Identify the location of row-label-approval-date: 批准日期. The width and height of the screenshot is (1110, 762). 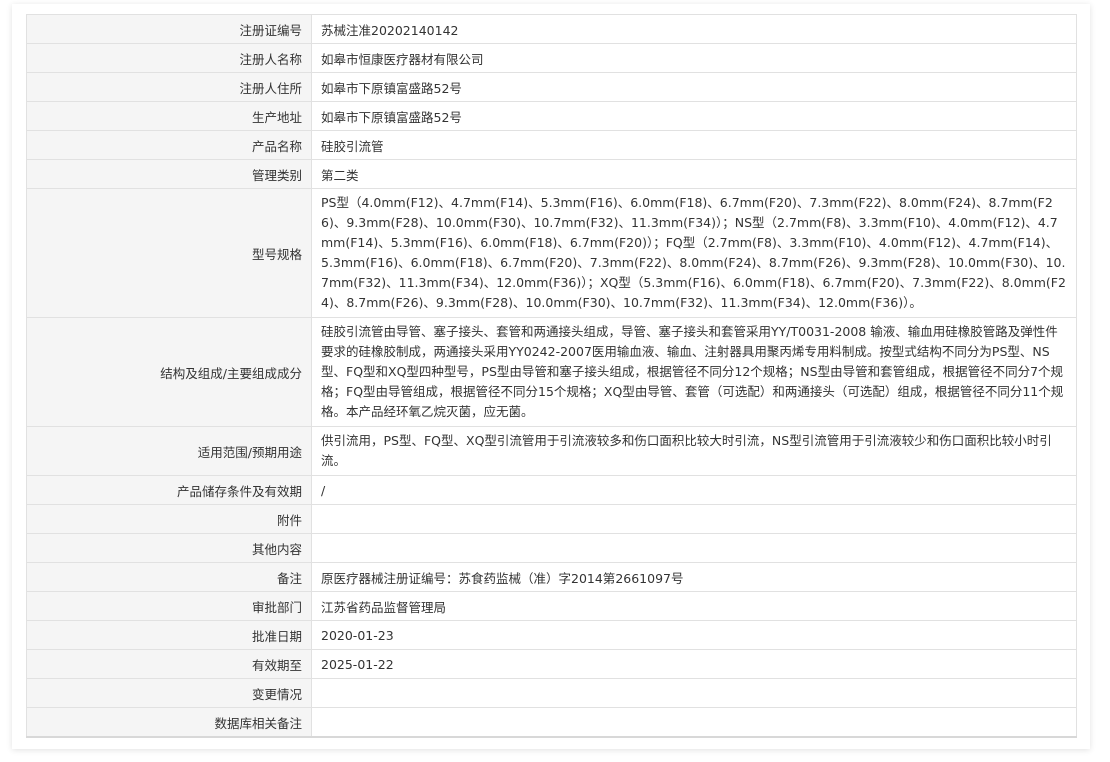
(169, 635).